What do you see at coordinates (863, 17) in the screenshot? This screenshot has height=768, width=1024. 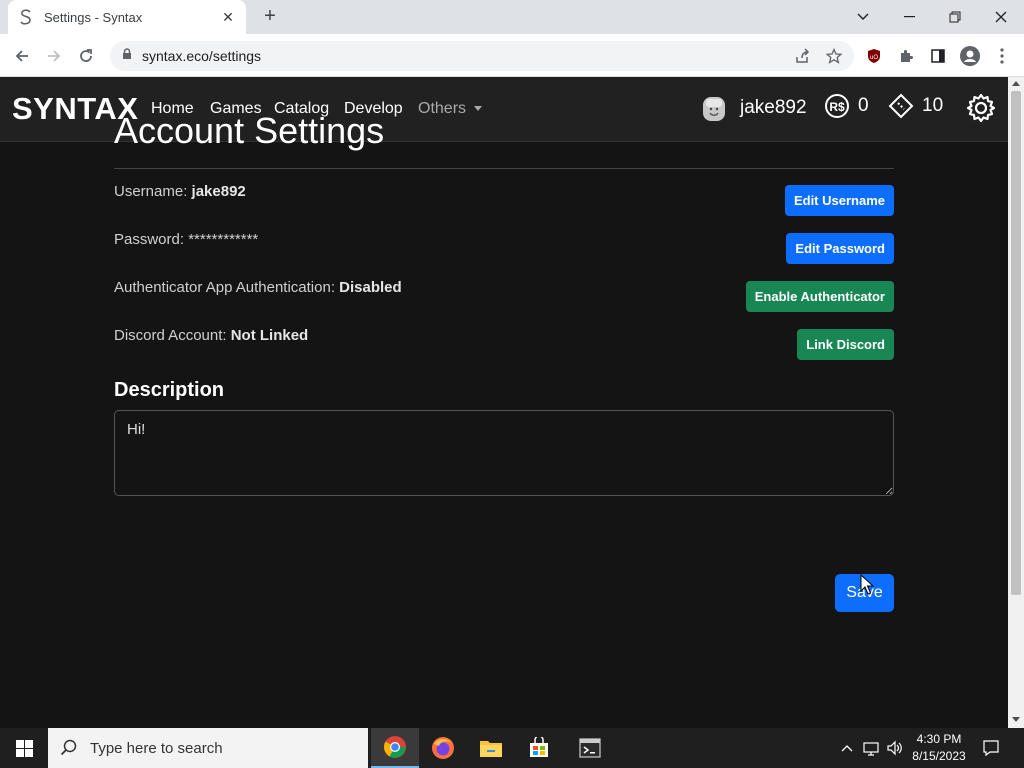 I see `tab-search-icon` at bounding box center [863, 17].